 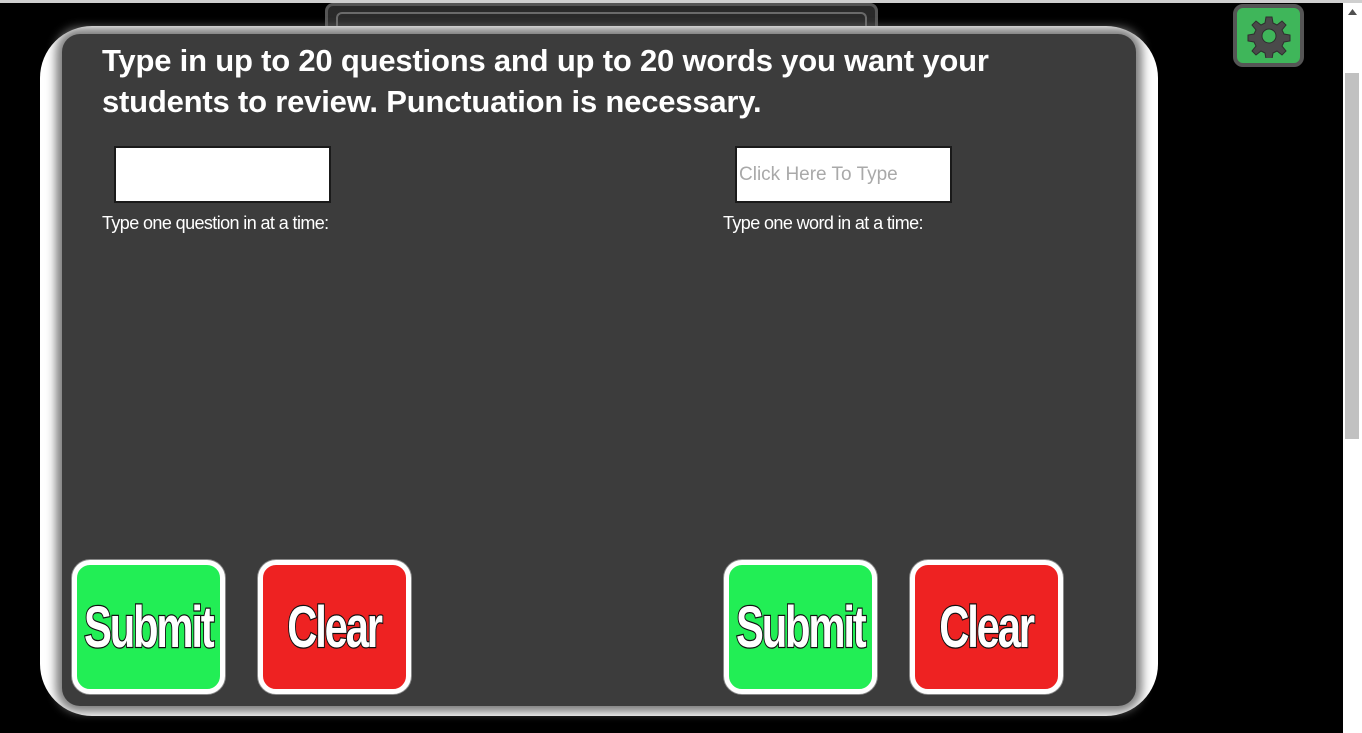 I want to click on question-hint-label: Type one question in at a time:, so click(x=215, y=223).